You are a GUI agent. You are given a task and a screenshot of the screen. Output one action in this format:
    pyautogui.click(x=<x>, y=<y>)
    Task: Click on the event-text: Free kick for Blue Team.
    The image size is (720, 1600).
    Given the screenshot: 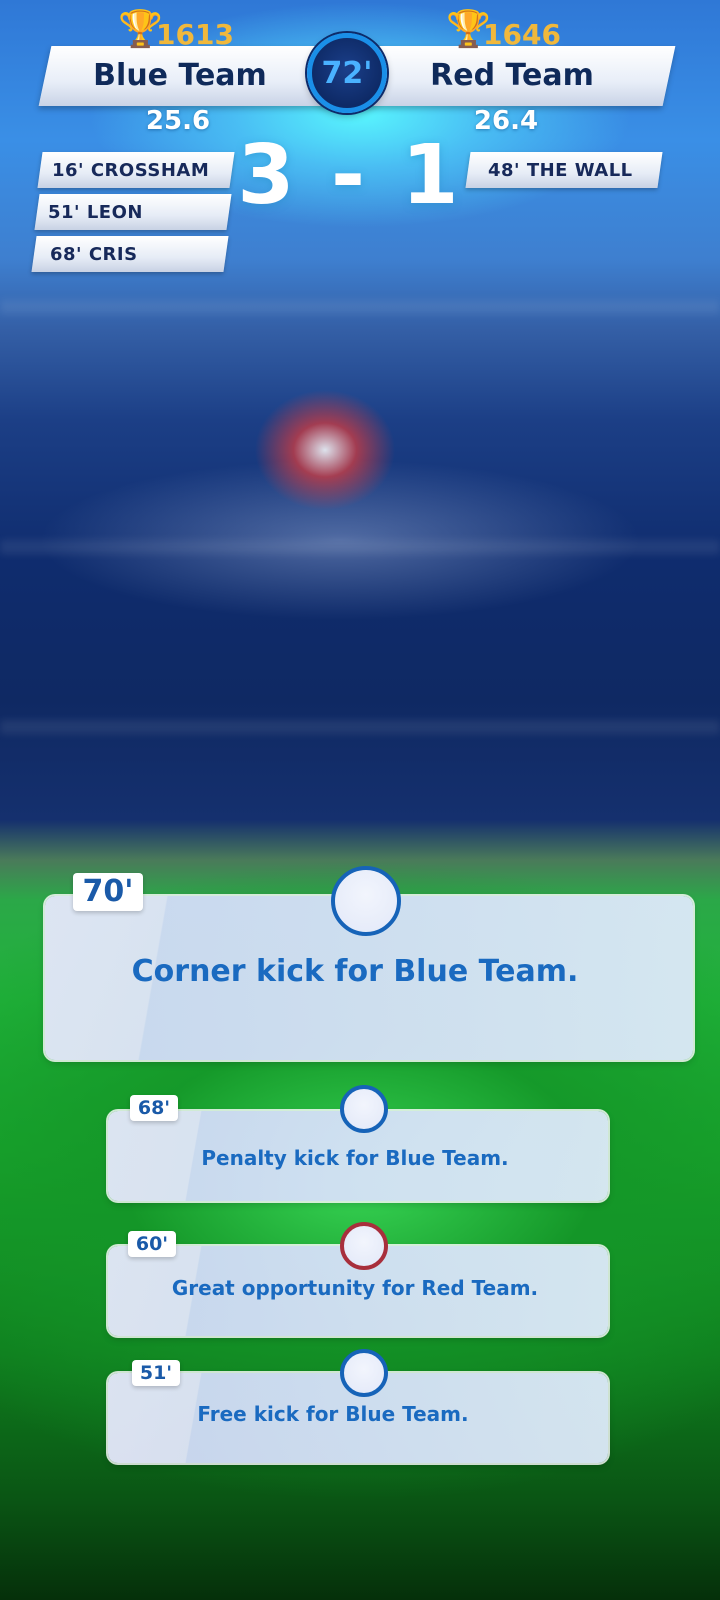 What is the action you would take?
    pyautogui.click(x=333, y=1414)
    